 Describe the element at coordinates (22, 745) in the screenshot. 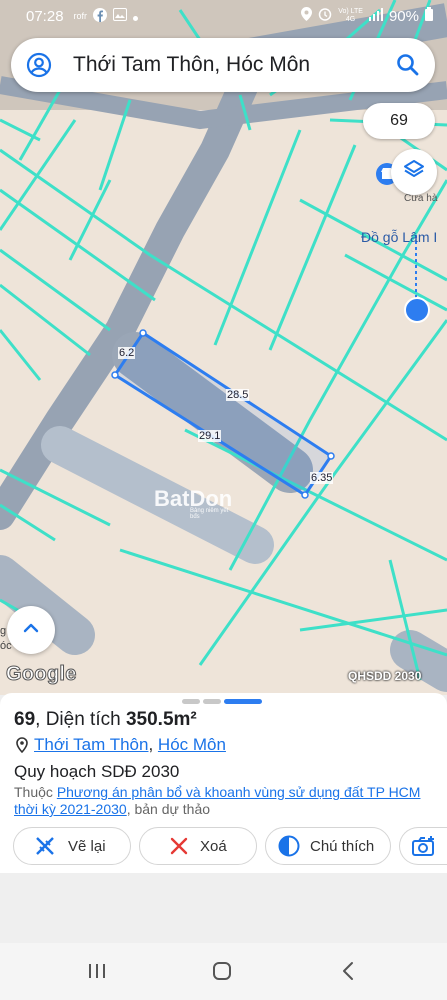

I see `location-pin-icon` at that location.